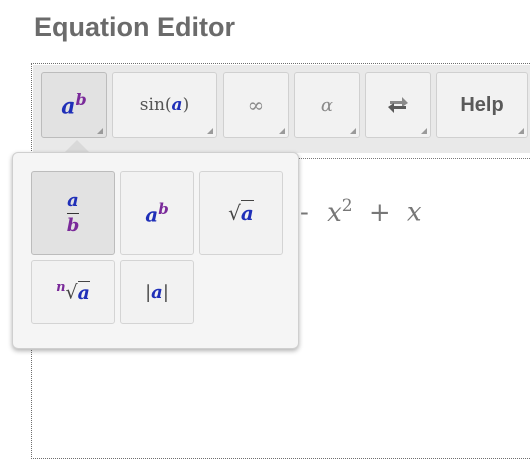 This screenshot has height=460, width=530. I want to click on power-button: ab, so click(74, 105).